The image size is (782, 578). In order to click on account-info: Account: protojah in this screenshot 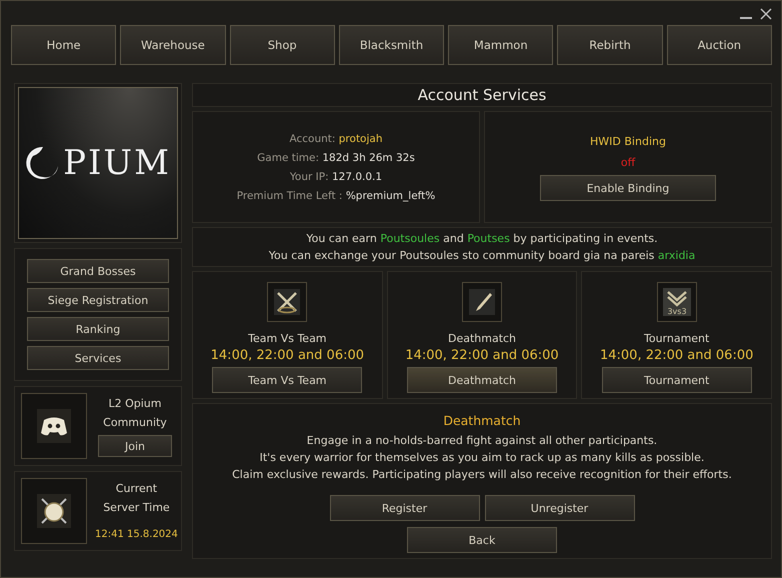, I will do `click(335, 138)`.